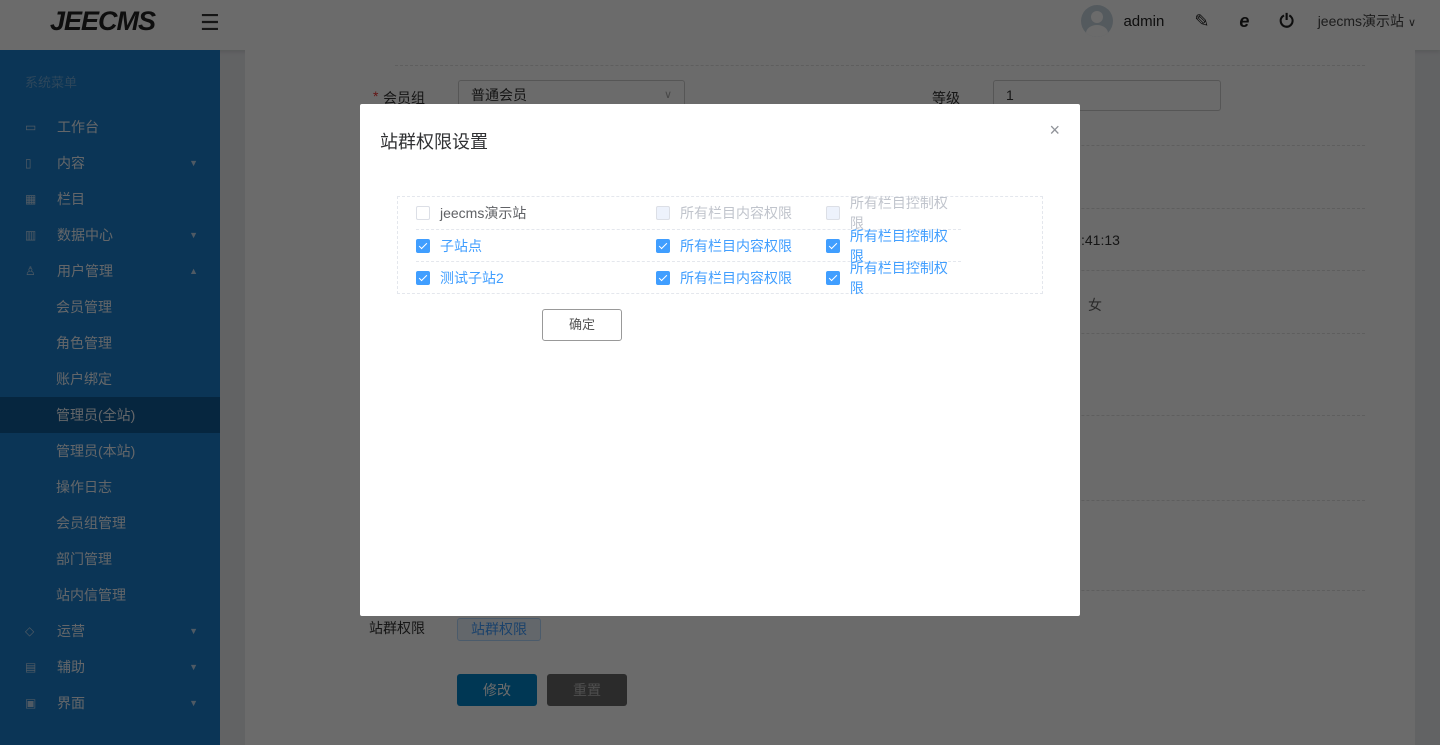 This screenshot has width=1440, height=745. What do you see at coordinates (1411, 23) in the screenshot?
I see `chevron-down-icon: ∨` at bounding box center [1411, 23].